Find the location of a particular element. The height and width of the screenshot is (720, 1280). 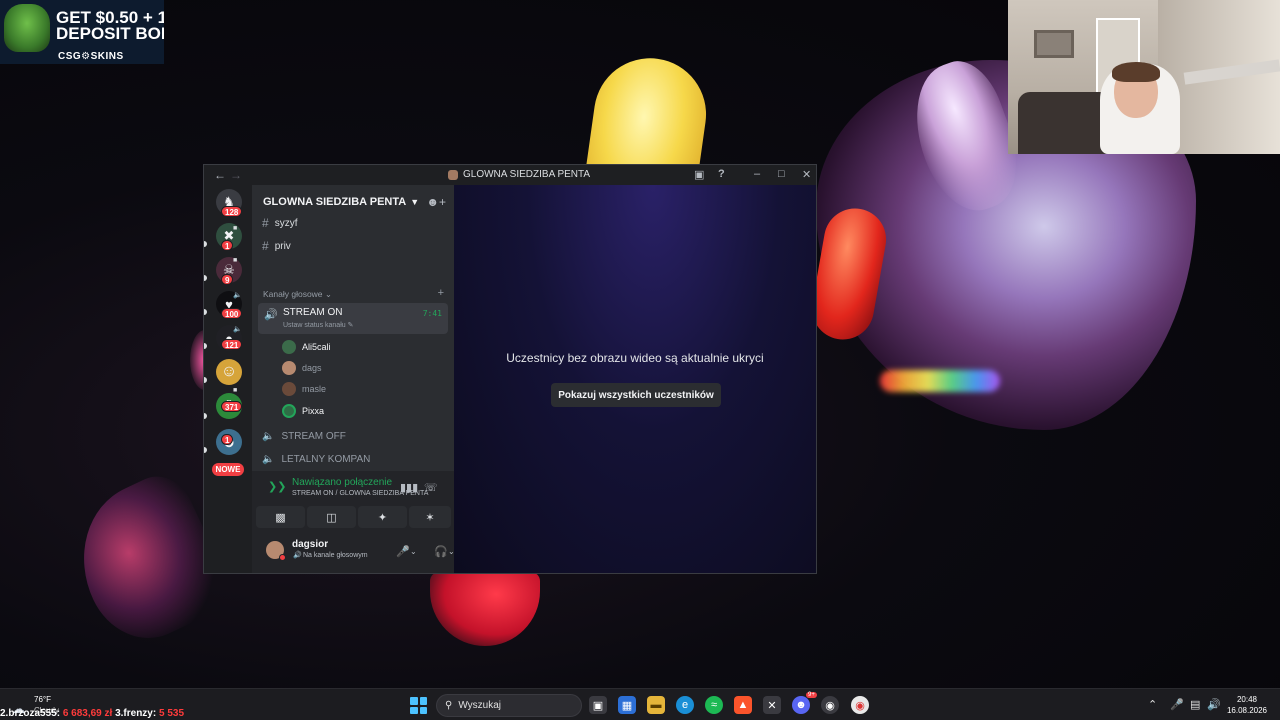

noise-suppression-icon: ▮▮▮ is located at coordinates (409, 487).